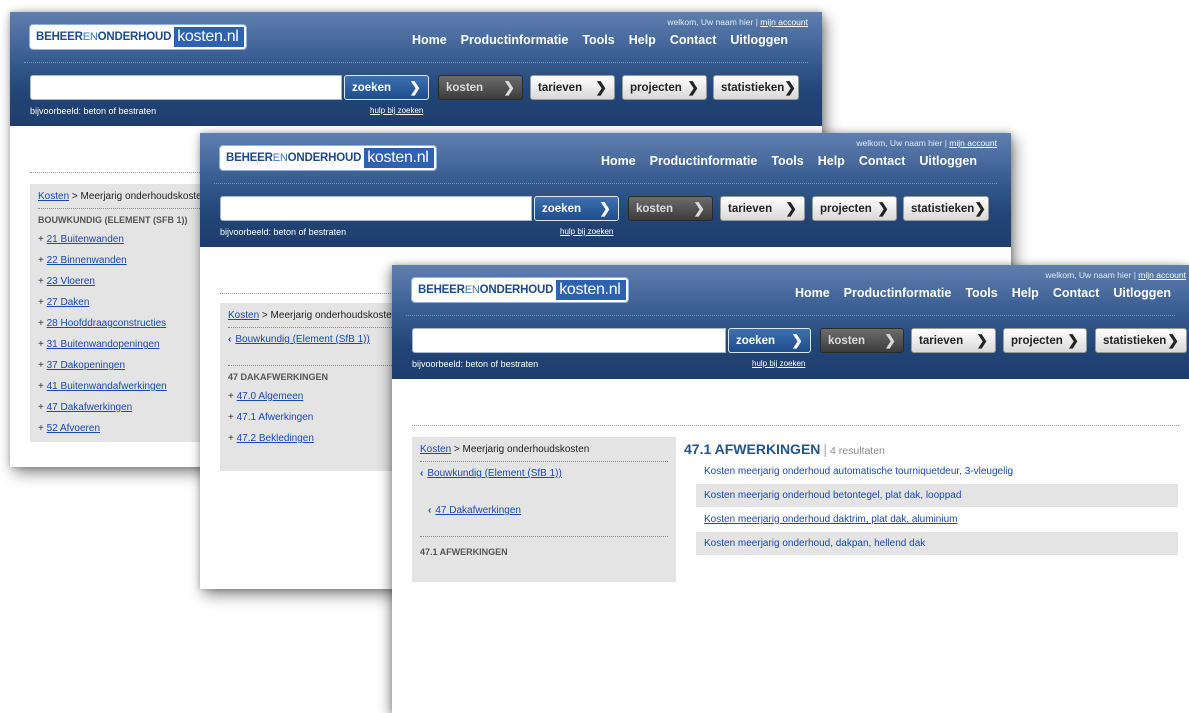  I want to click on sidebar-item: + 47.0 Algemeen, so click(266, 396).